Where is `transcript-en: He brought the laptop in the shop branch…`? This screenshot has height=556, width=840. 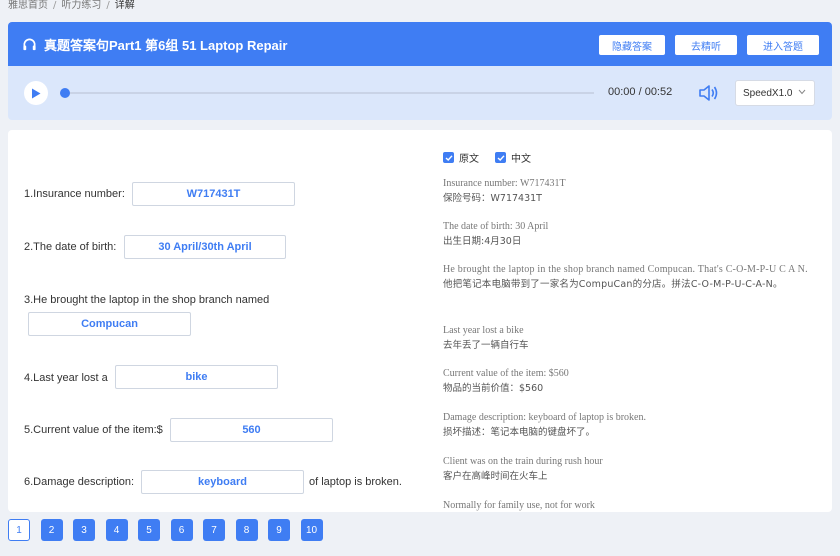 transcript-en: He brought the laptop in the shop branch… is located at coordinates (625, 269).